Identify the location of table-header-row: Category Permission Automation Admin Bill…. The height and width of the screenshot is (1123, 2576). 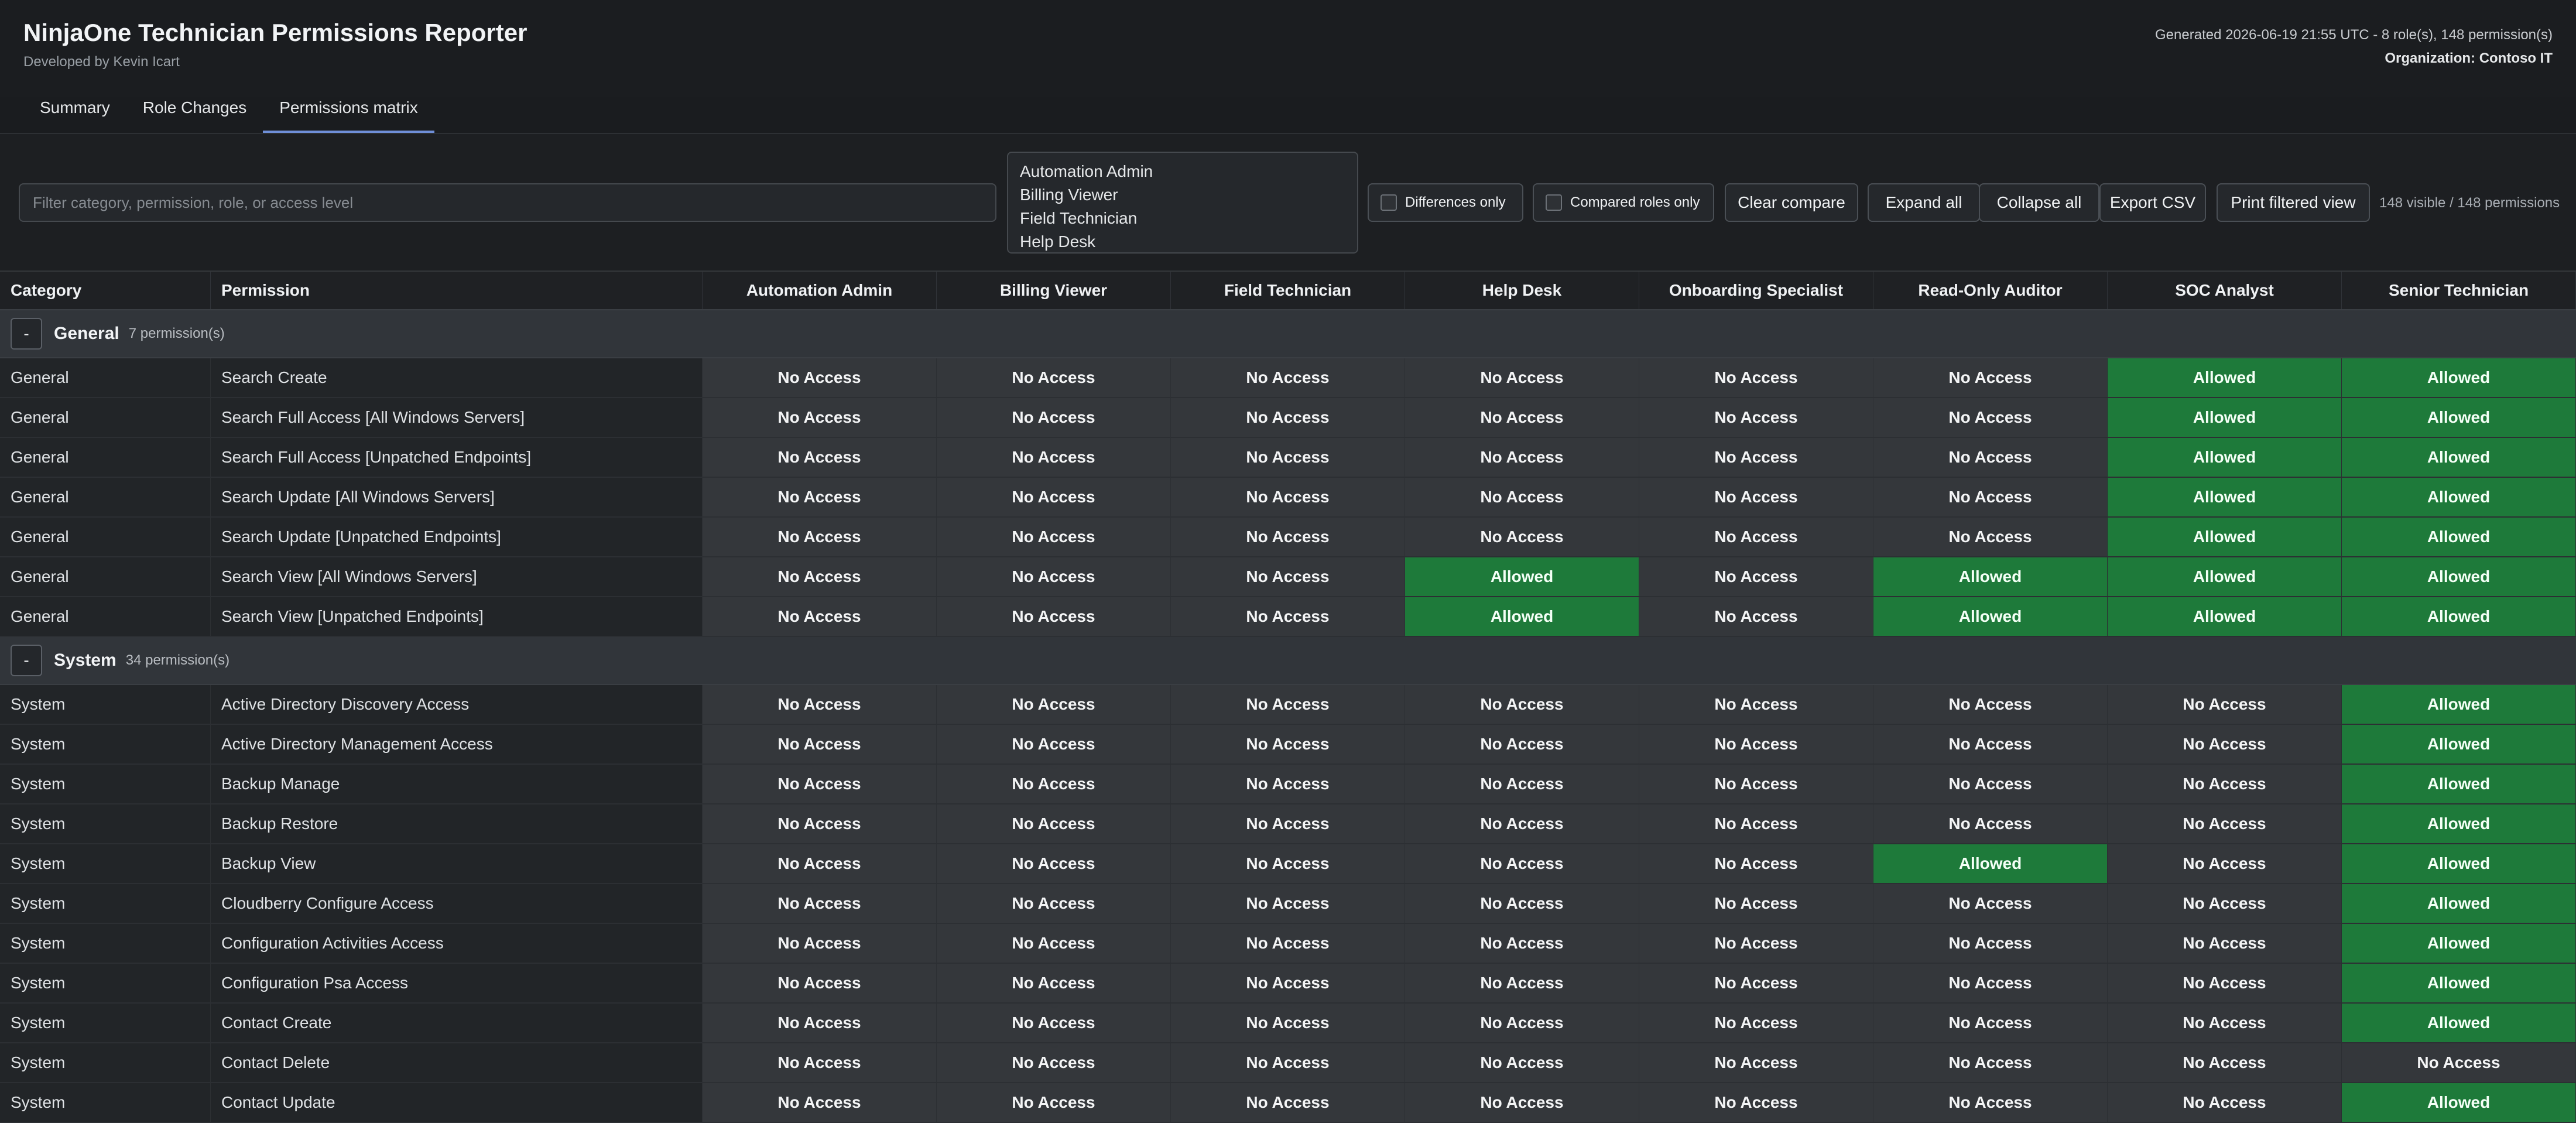
(1288, 290).